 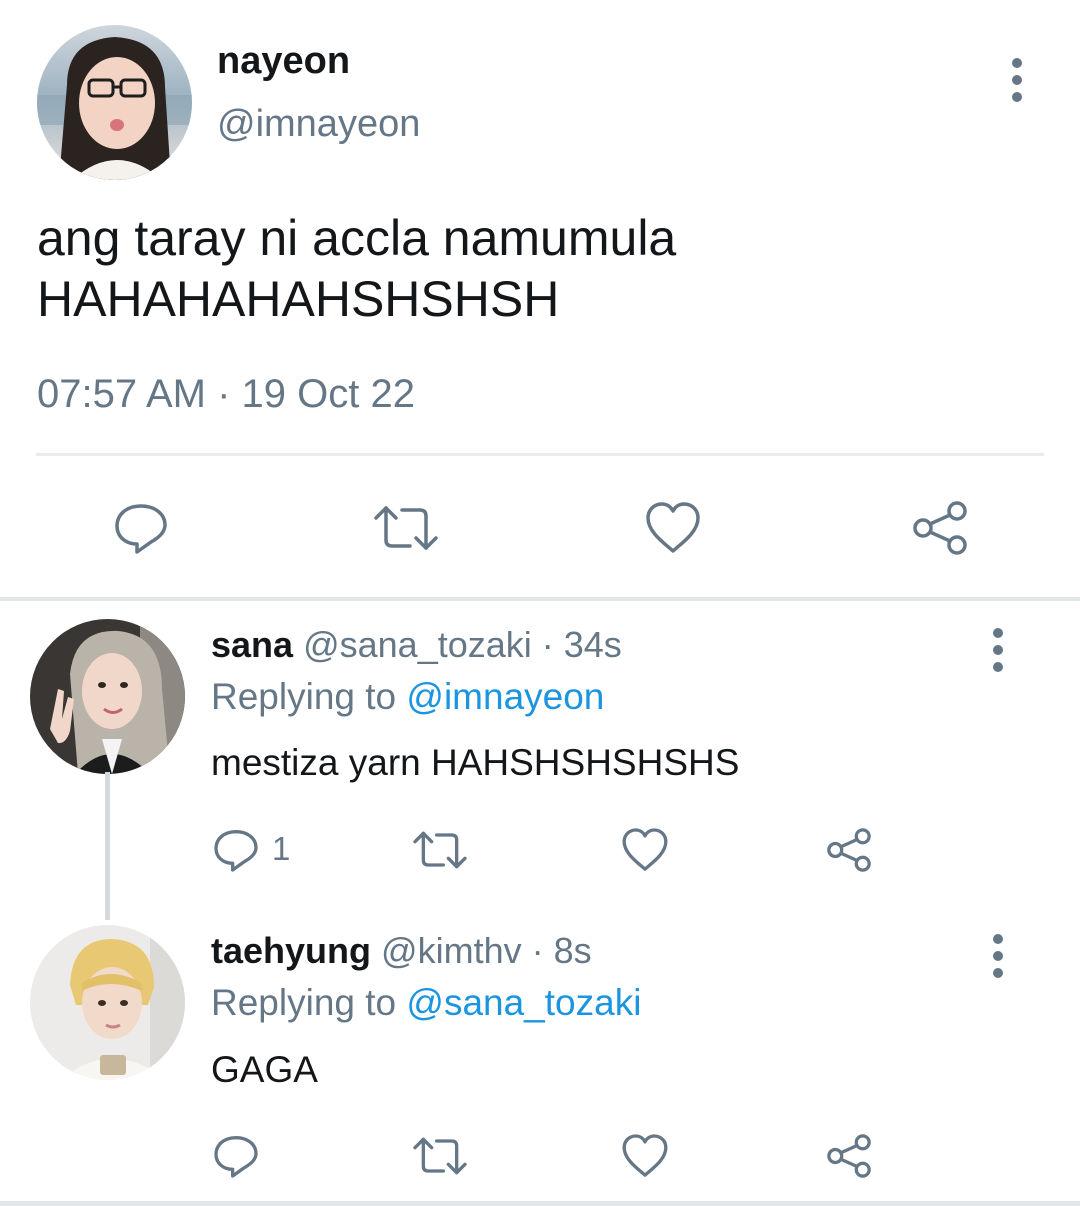 I want to click on avatar-nayeon, so click(x=114, y=102).